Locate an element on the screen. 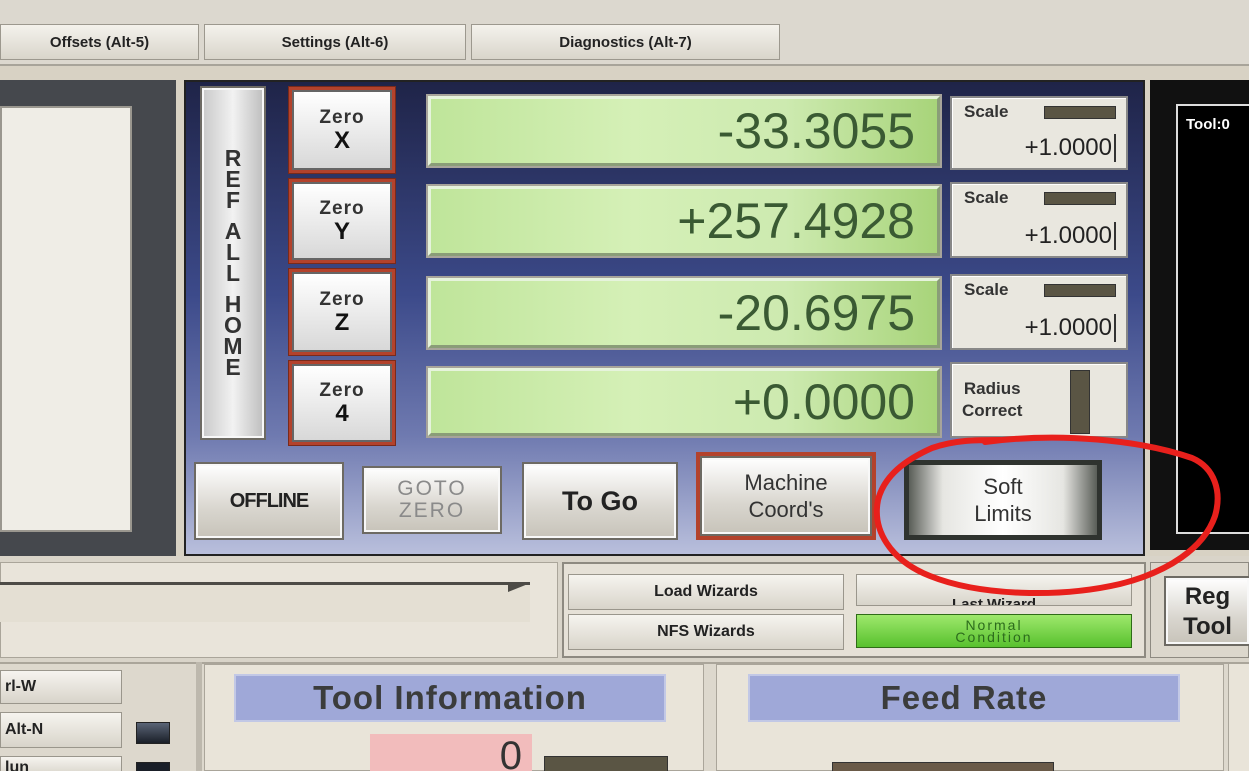 The height and width of the screenshot is (771, 1249). annotation-stroke is located at coordinates (1047, 515).